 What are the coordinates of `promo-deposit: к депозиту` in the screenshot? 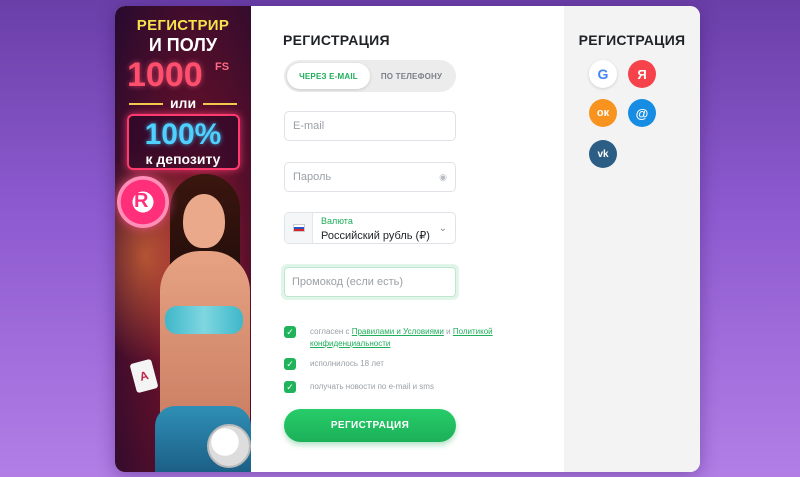 It's located at (183, 159).